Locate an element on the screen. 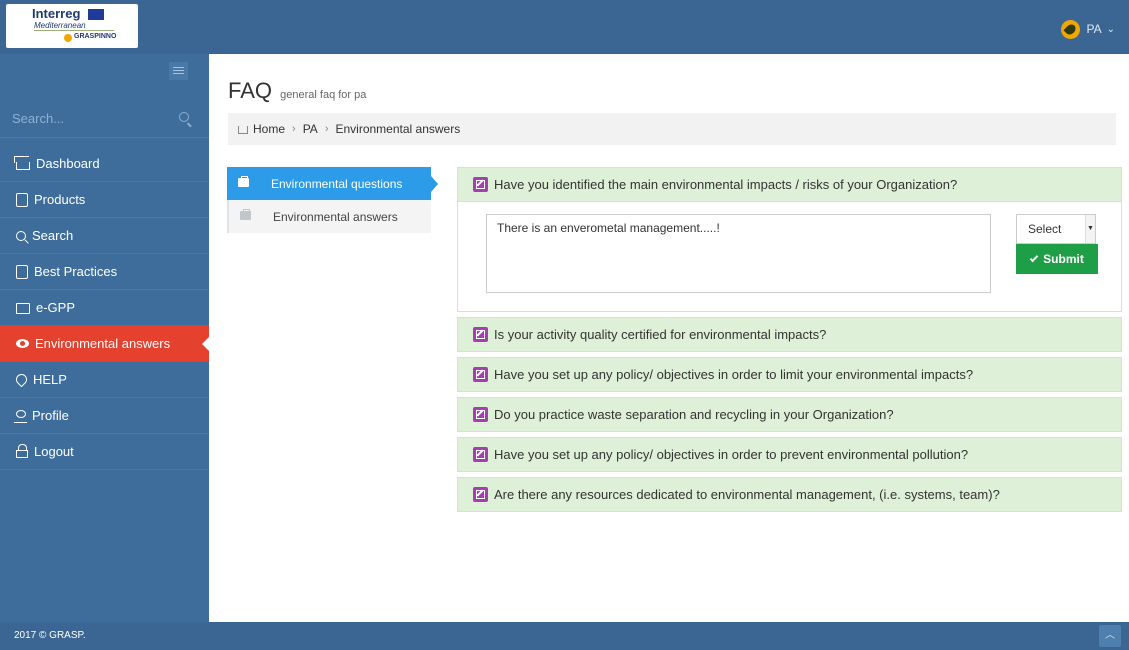  answer-panel: Select ▼ Submit is located at coordinates (789, 257).